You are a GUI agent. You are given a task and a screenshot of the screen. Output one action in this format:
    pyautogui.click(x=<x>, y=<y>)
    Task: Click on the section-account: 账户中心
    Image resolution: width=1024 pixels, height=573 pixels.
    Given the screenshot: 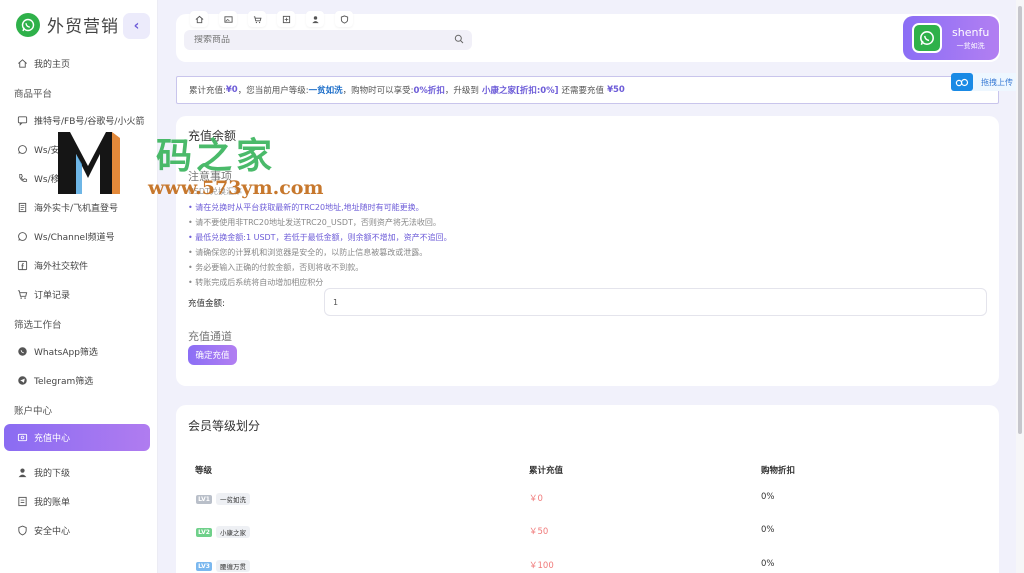 What is the action you would take?
    pyautogui.click(x=33, y=411)
    